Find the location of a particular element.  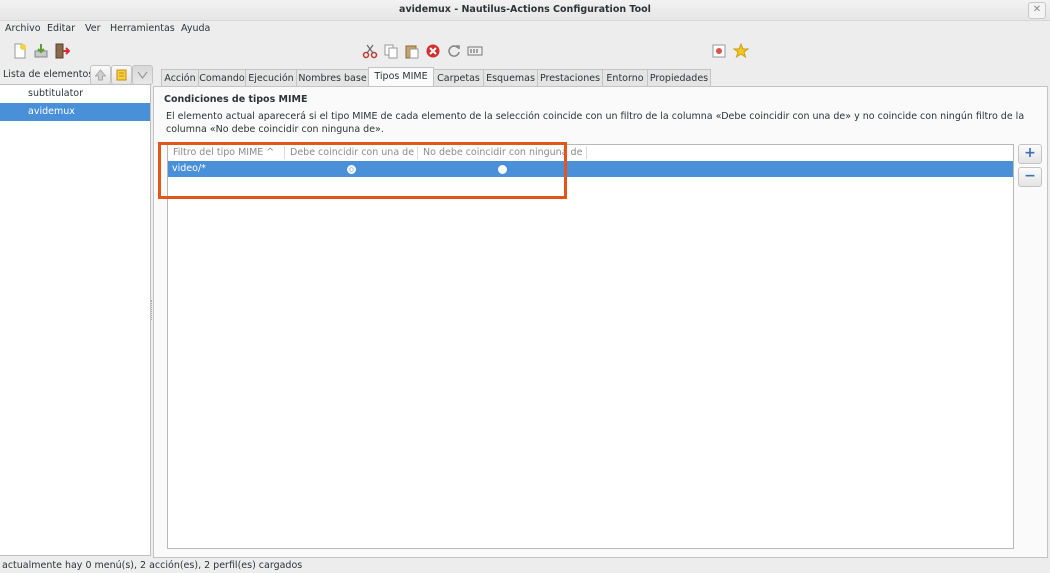

menu-editar: Editar is located at coordinates (61, 28).